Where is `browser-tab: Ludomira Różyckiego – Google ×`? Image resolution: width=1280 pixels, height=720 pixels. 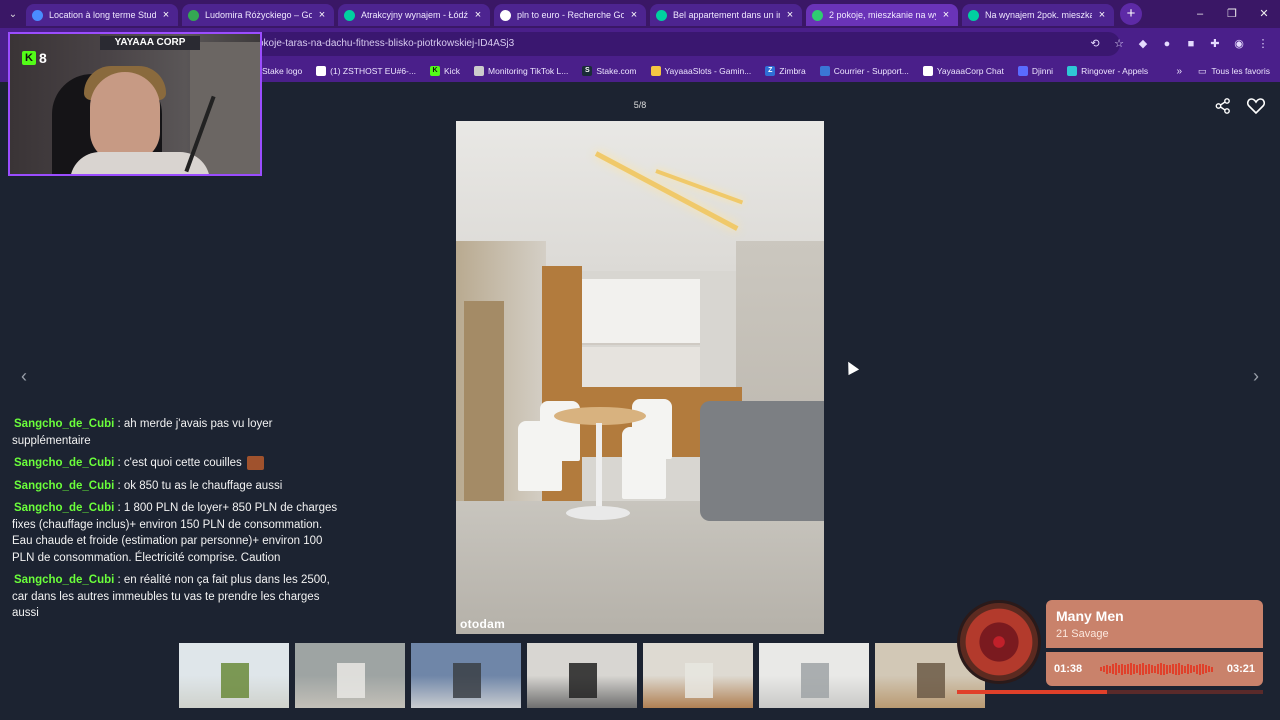
browser-tab: Ludomira Różyckiego – Google × is located at coordinates (258, 15).